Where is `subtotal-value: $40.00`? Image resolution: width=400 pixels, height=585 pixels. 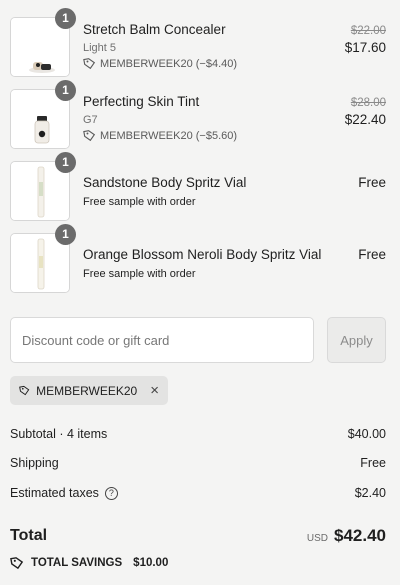
subtotal-value: $40.00 is located at coordinates (366, 434).